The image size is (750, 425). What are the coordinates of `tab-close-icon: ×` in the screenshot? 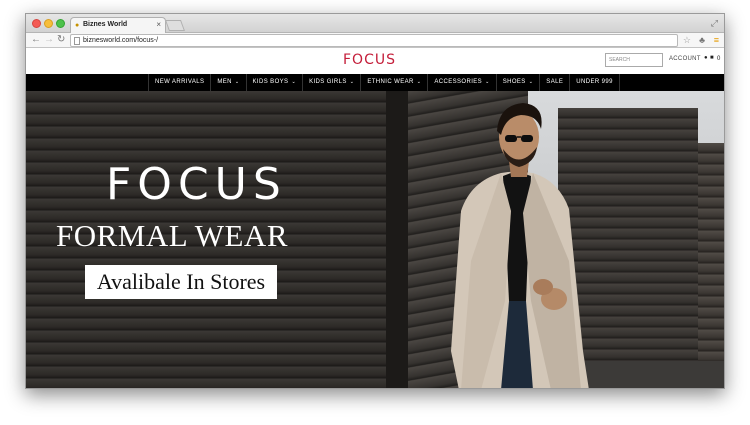 It's located at (158, 24).